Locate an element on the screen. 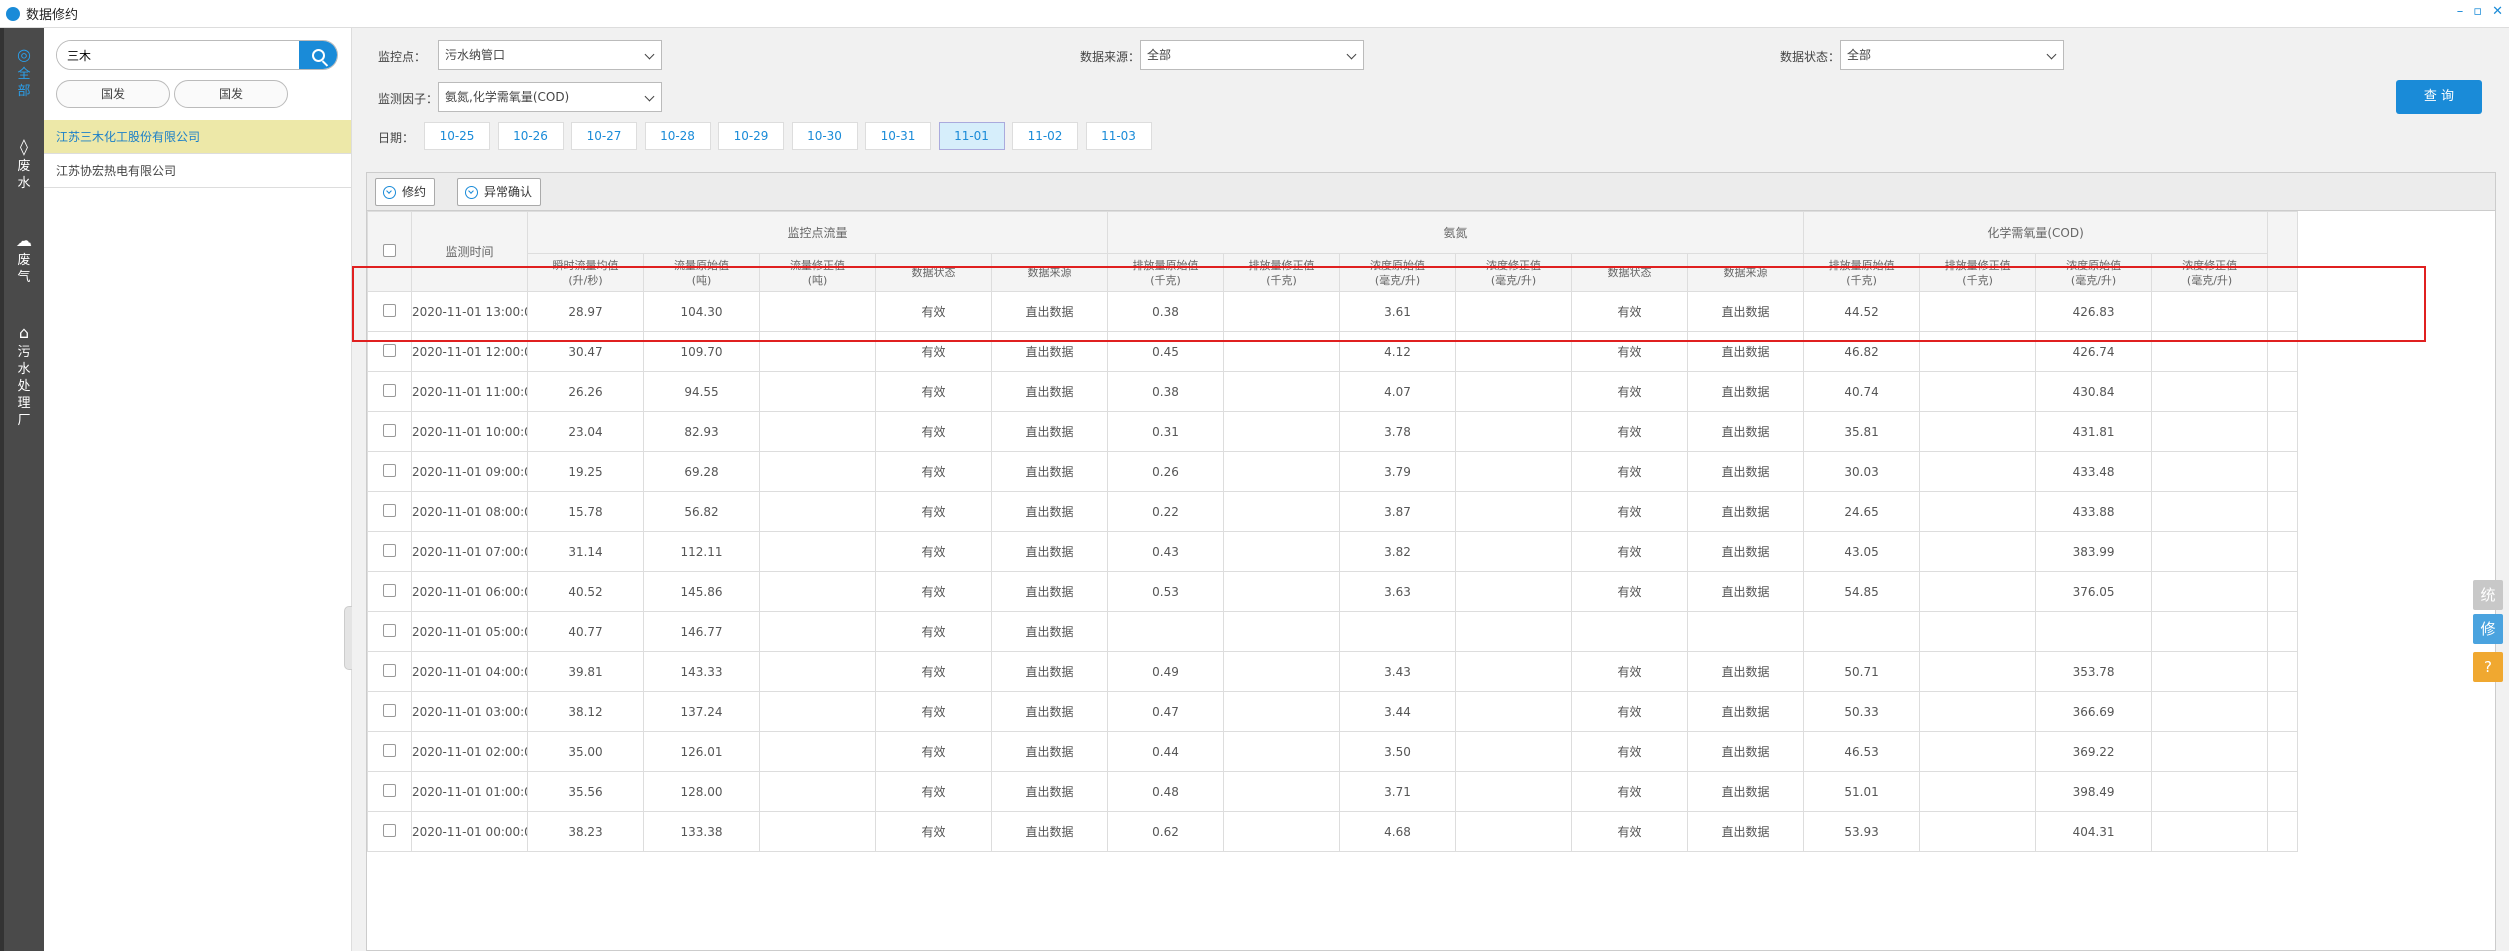 This screenshot has width=2509, height=951. table-cell: 143.33 is located at coordinates (701, 671).